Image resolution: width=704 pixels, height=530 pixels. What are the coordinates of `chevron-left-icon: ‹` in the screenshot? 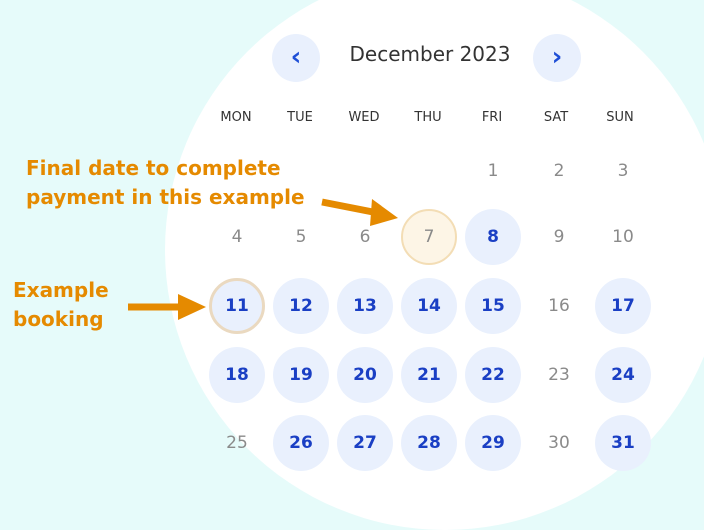 It's located at (296, 57).